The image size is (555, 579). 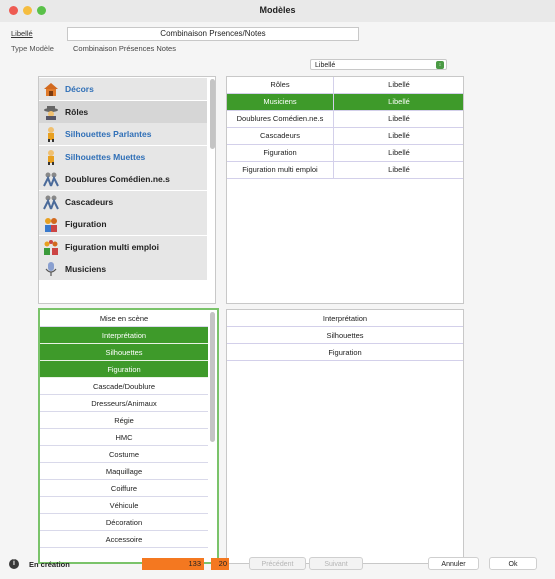 I want to click on category-label: Décors, so click(x=79, y=89).